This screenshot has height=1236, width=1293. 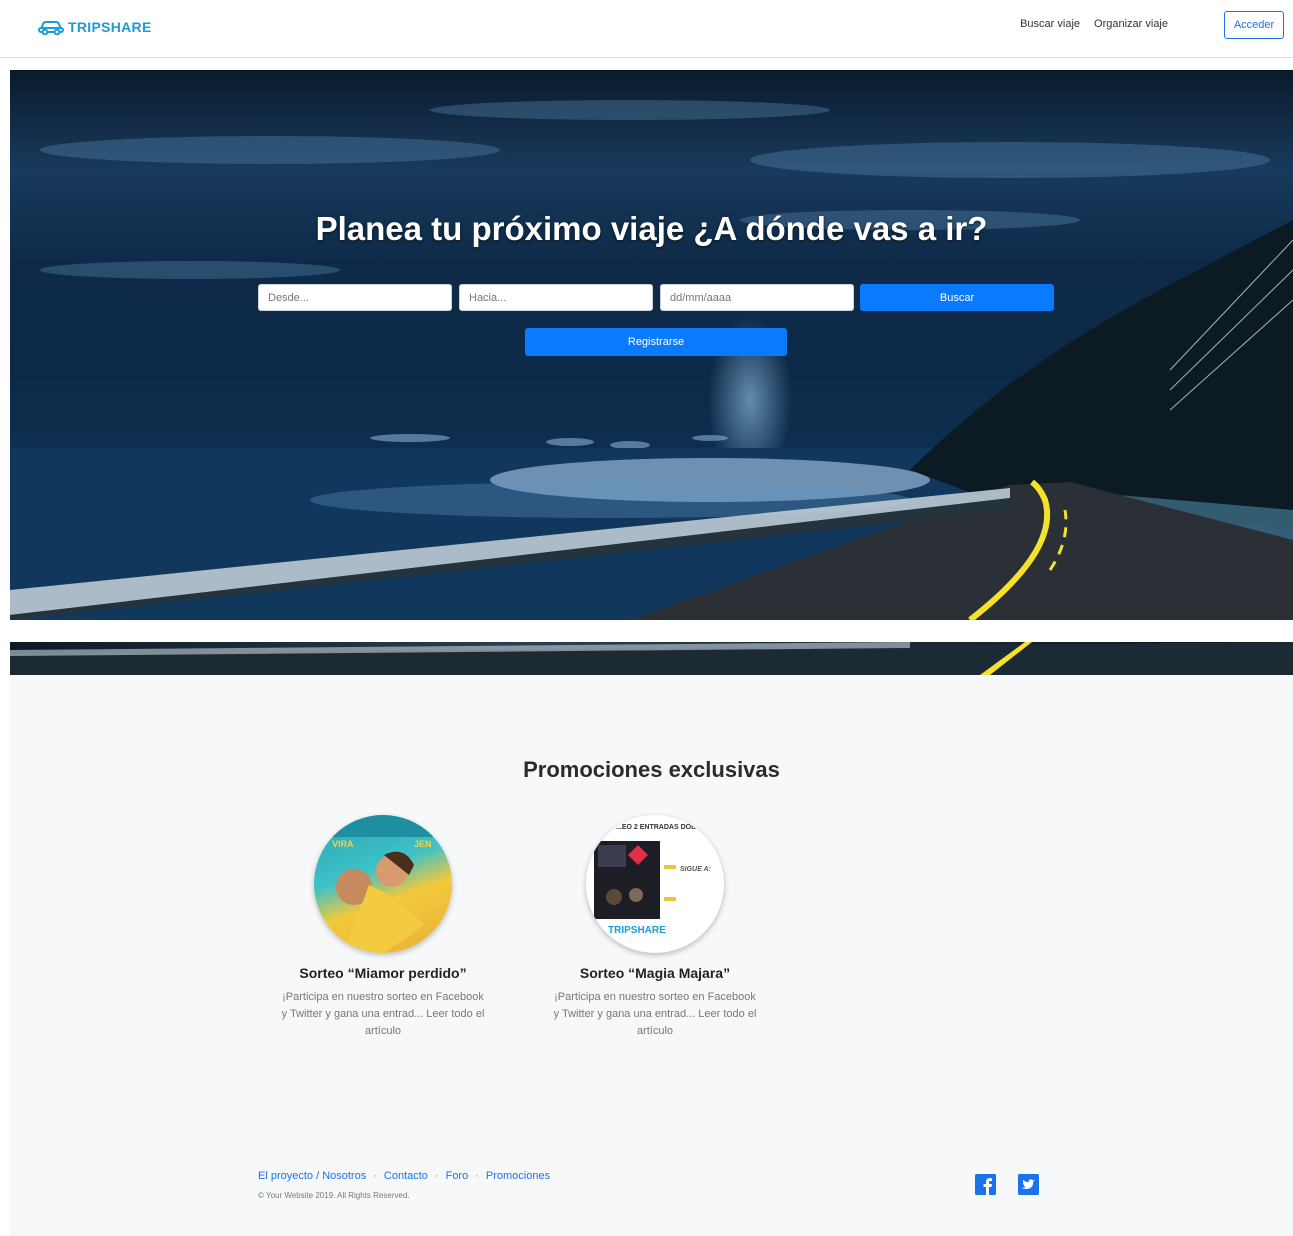 What do you see at coordinates (656, 342) in the screenshot?
I see `register-button: Registrarse` at bounding box center [656, 342].